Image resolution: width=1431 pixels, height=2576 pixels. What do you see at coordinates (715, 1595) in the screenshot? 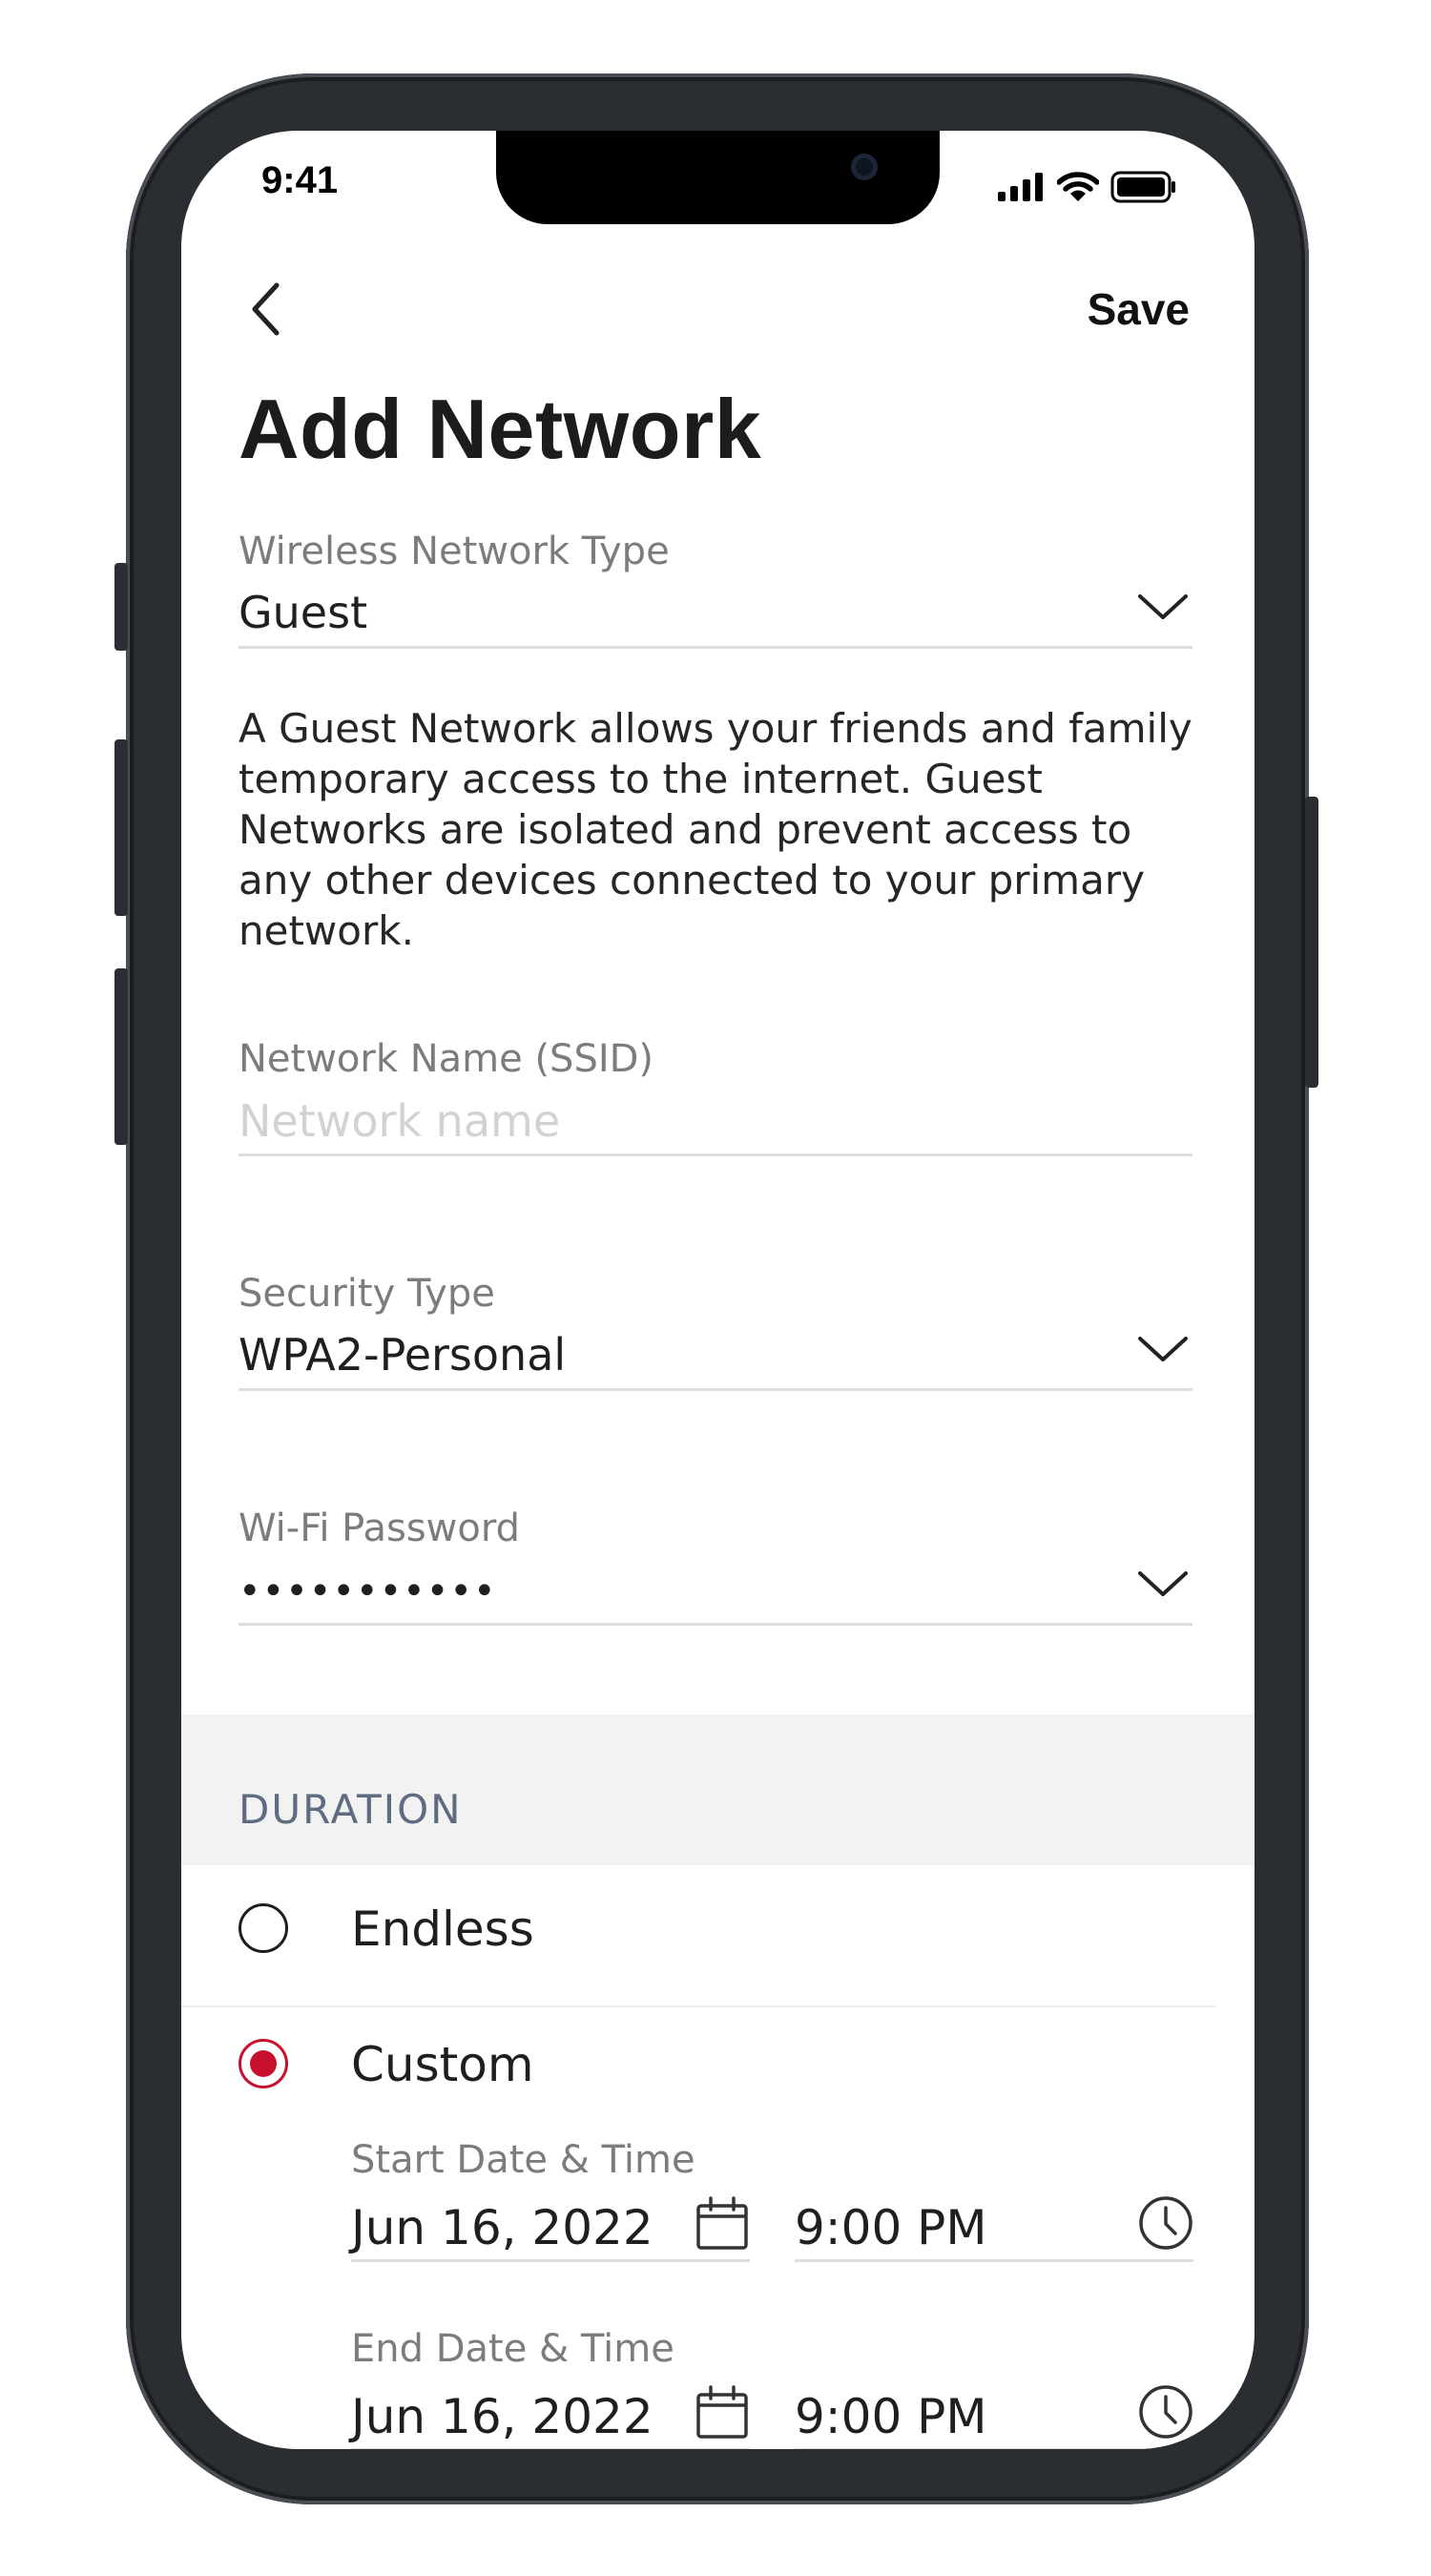
I see `password-input-row: •••••••••••` at bounding box center [715, 1595].